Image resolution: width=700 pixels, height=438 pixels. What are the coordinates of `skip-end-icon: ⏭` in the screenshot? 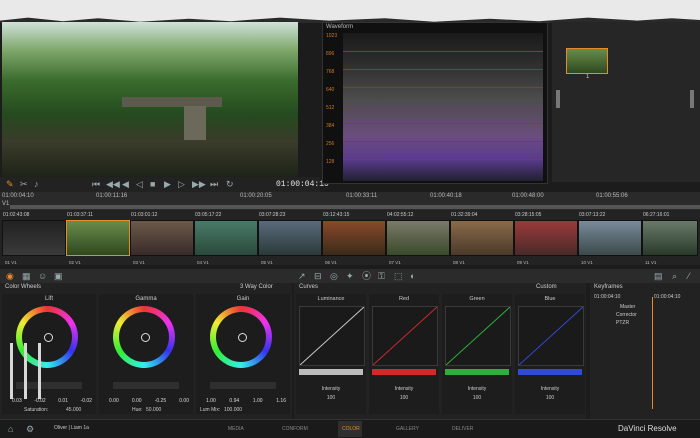 It's located at (214, 184).